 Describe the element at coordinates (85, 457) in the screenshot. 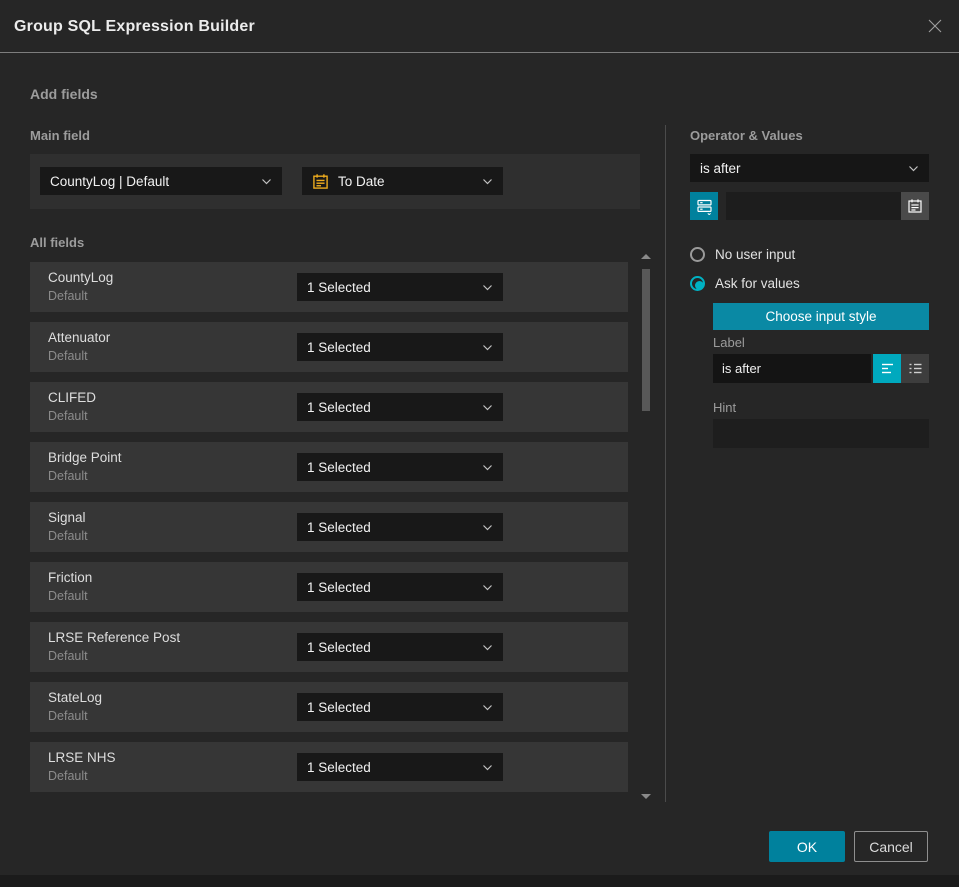

I see `field-name: Bridge Point` at that location.